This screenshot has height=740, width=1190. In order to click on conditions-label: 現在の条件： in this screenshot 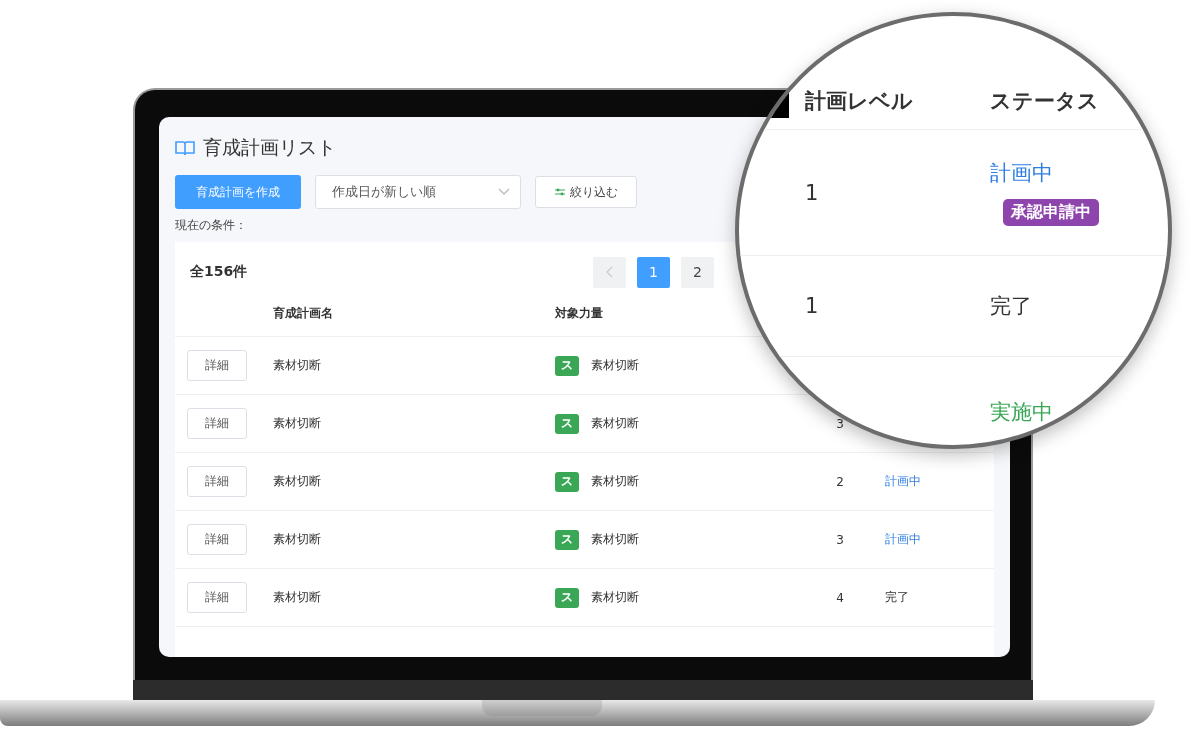, I will do `click(211, 225)`.